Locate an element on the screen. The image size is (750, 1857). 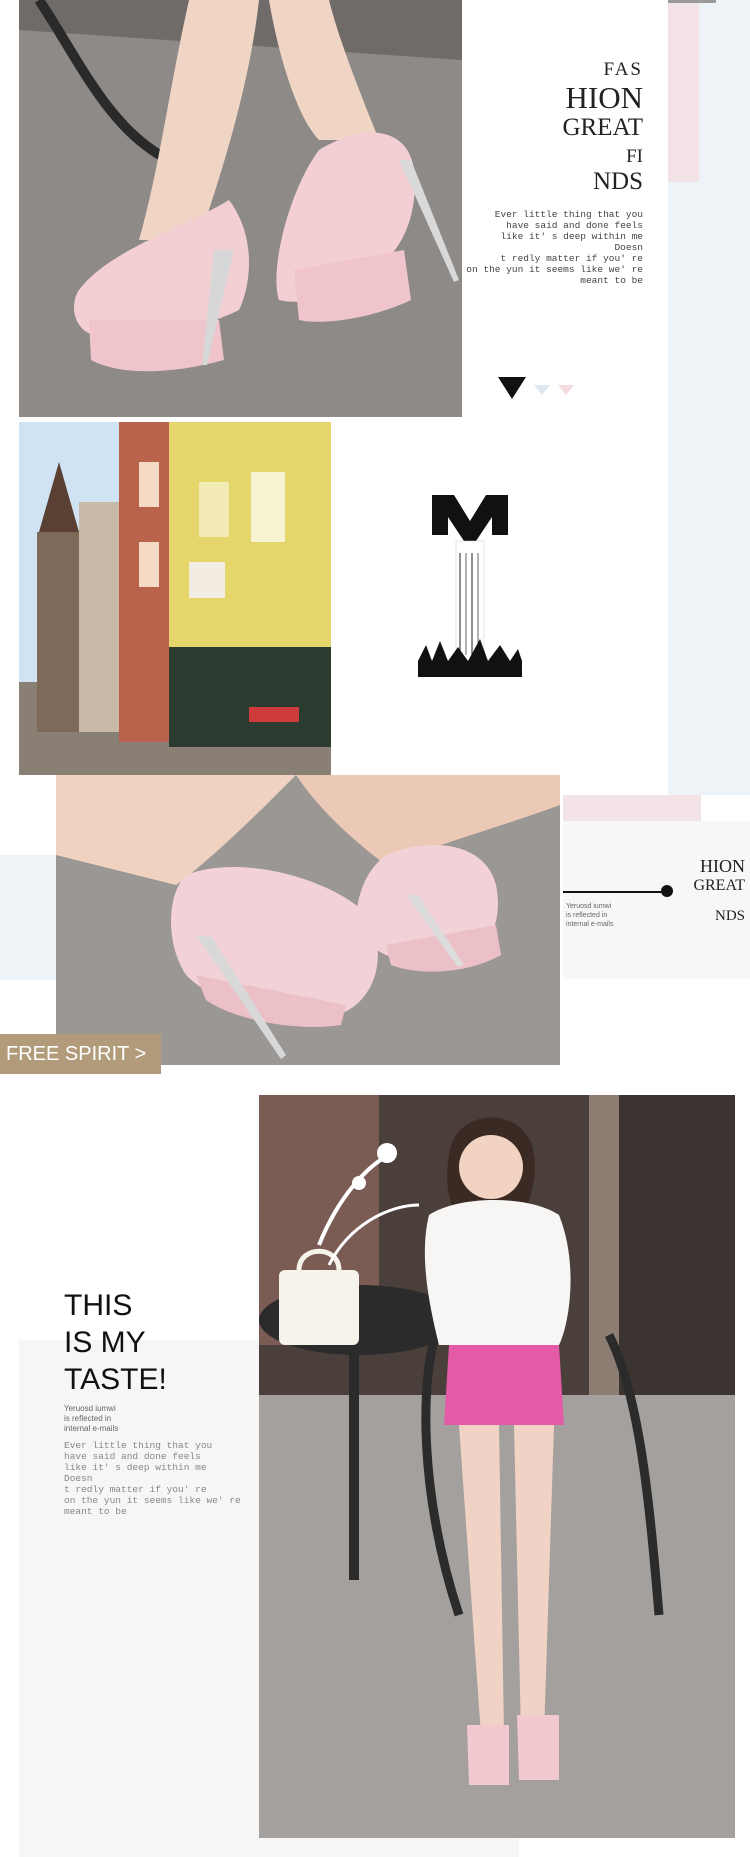
taste-title-line-1: THIS is located at coordinates (98, 1305).